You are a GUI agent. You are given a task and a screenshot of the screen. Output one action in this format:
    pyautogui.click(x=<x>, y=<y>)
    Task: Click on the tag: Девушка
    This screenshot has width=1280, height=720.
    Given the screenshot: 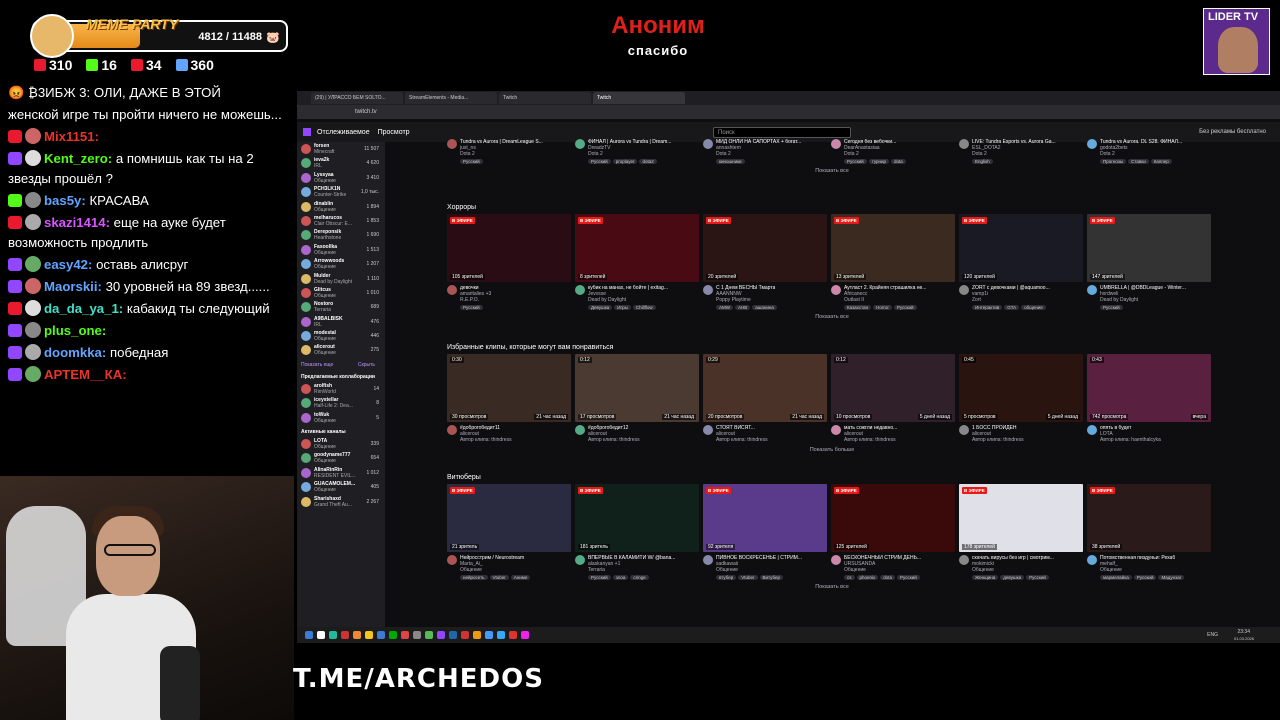 What is the action you would take?
    pyautogui.click(x=600, y=307)
    